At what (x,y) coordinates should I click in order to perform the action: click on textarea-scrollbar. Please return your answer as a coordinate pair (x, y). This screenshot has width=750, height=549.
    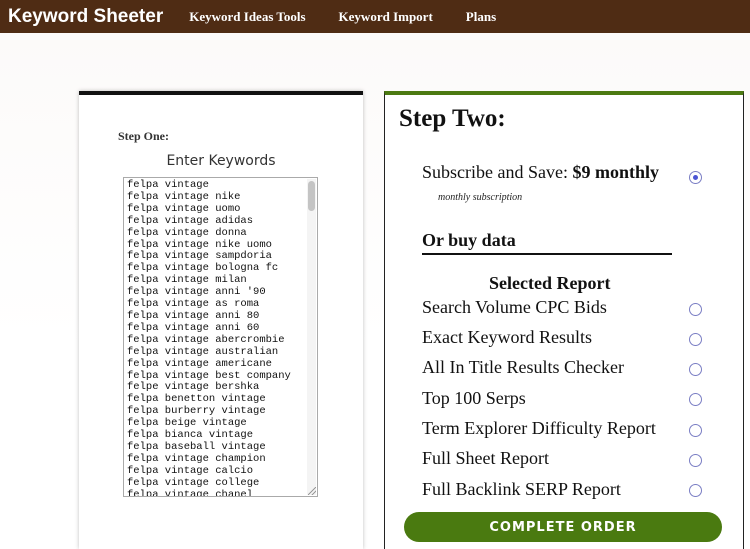
    Looking at the image, I should click on (311, 337).